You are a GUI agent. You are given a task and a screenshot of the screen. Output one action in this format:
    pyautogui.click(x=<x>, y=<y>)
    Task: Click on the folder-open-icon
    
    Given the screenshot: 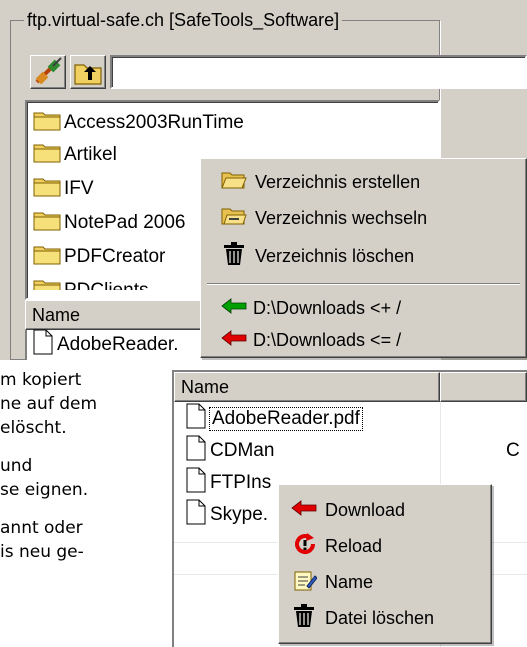 What is the action you would take?
    pyautogui.click(x=234, y=182)
    